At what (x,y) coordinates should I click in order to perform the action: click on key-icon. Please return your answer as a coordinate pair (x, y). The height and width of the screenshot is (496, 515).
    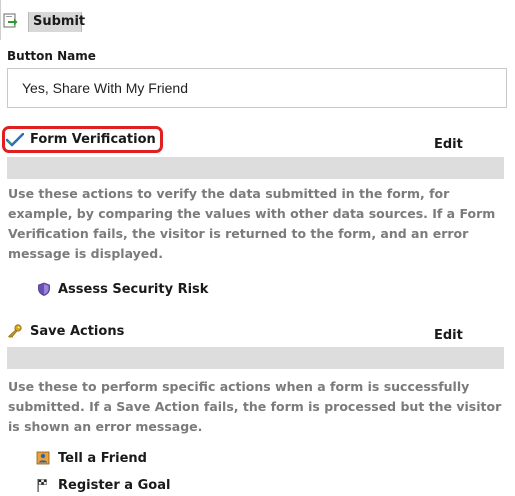
    Looking at the image, I should click on (15, 331).